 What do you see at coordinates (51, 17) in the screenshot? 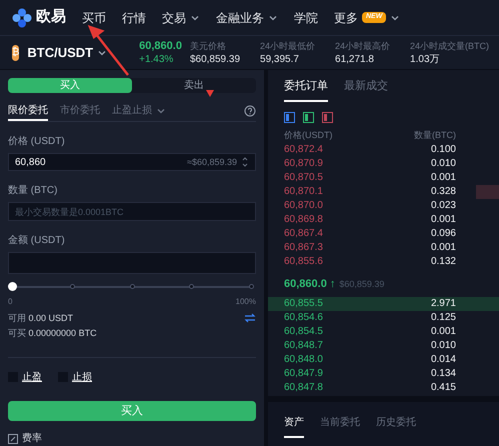
I see `brand-name: 欧易` at bounding box center [51, 17].